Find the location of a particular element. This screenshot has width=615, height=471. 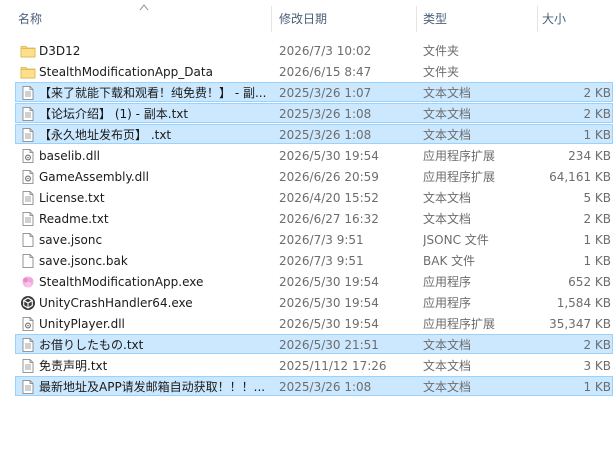

file-row: D3D12 2026/7/3 10:02 文件夹 is located at coordinates (314, 50).